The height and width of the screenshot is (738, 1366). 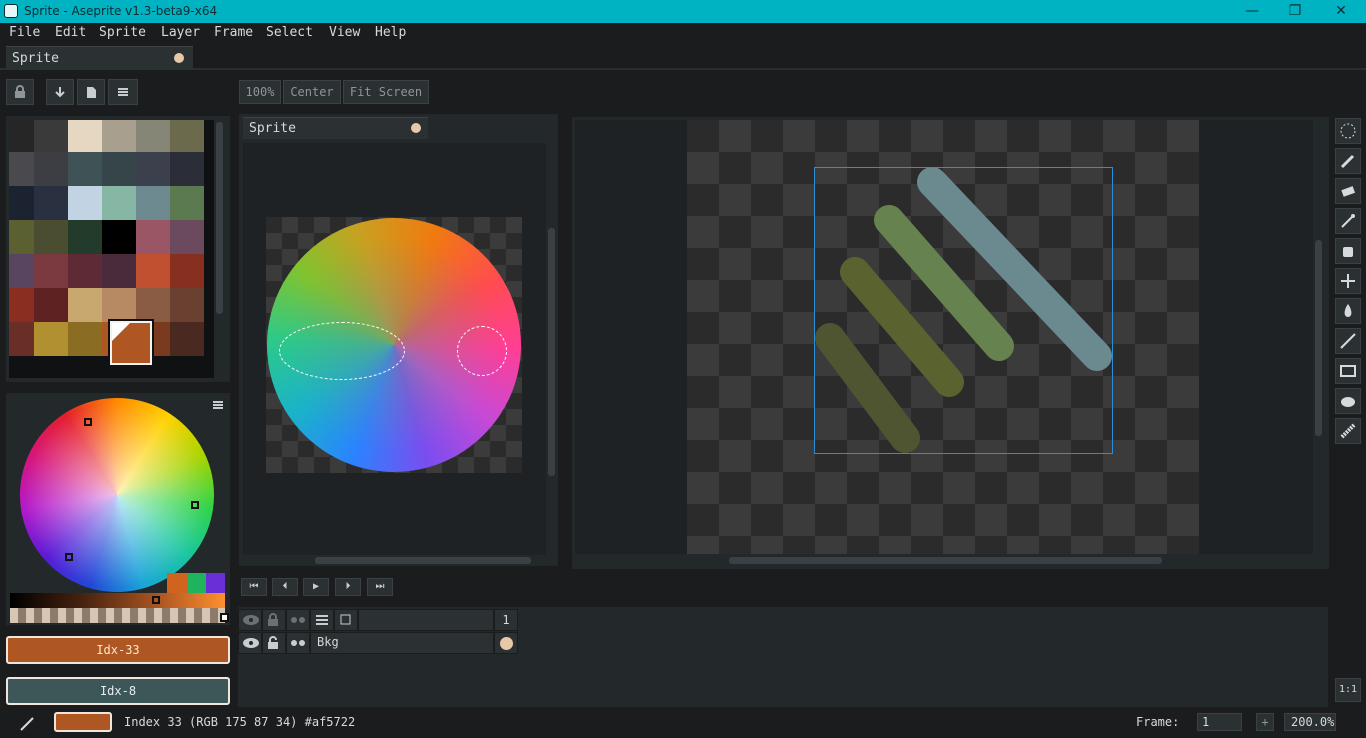 What do you see at coordinates (1348, 161) in the screenshot?
I see `pencil-tool` at bounding box center [1348, 161].